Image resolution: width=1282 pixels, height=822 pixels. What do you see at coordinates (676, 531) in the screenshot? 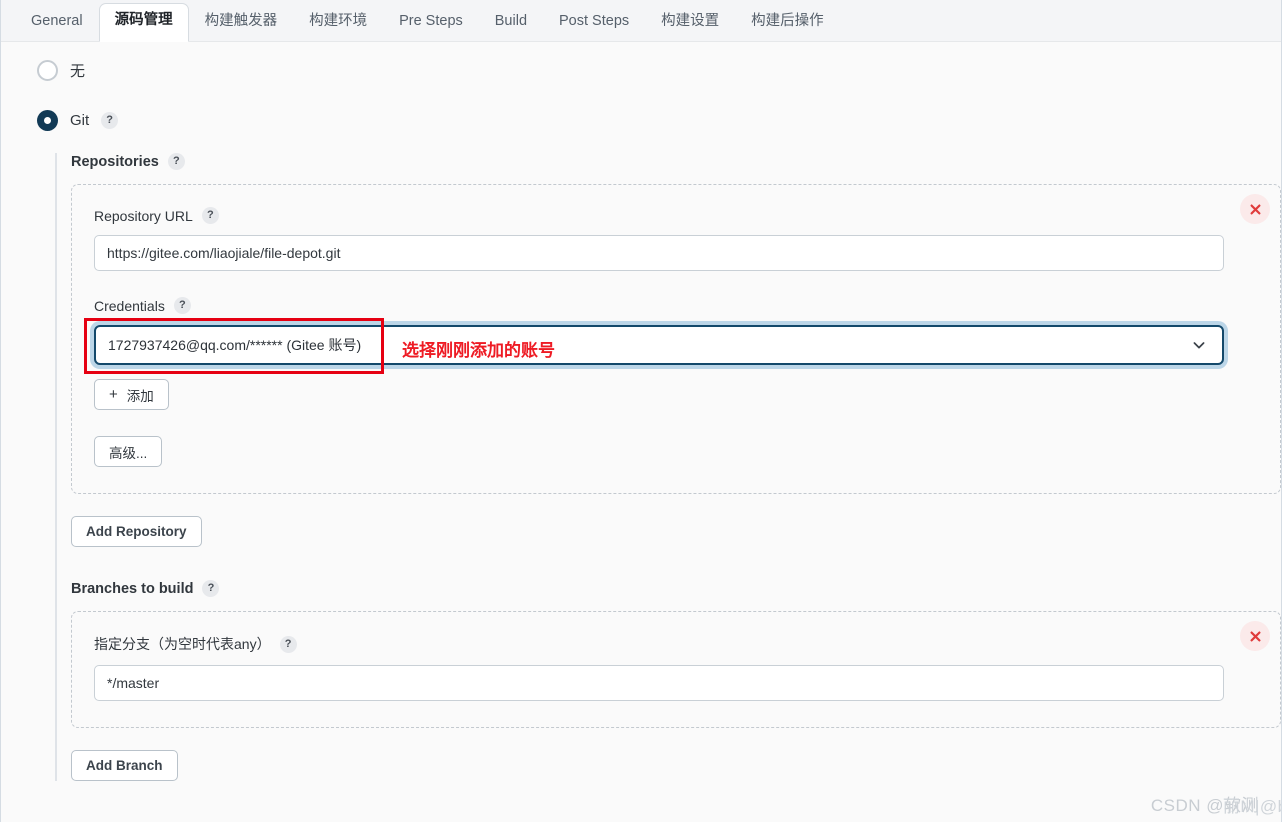
I see `add-repository-row: Add Repository` at bounding box center [676, 531].